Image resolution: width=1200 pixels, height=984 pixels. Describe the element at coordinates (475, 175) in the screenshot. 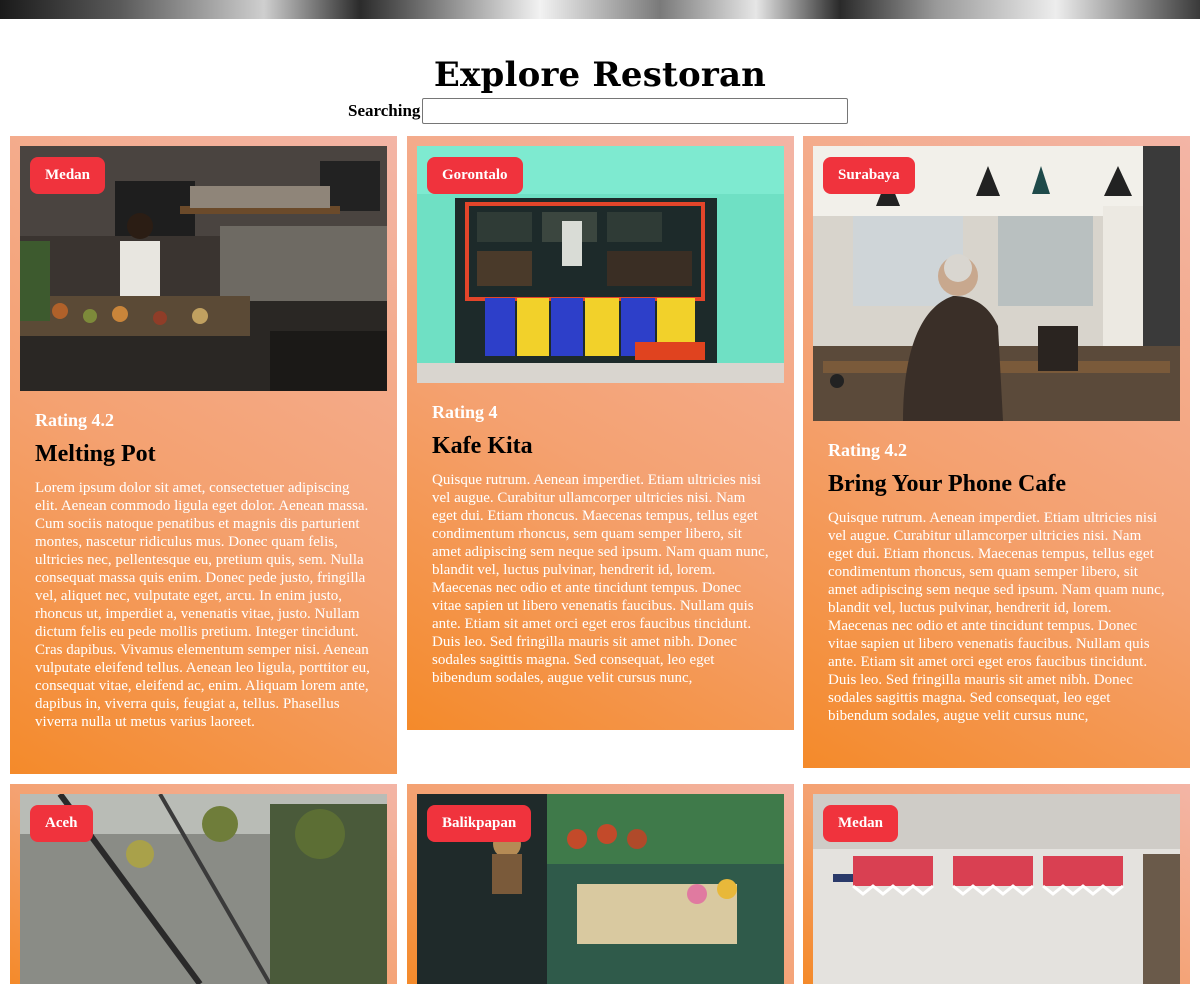

I see `city-badge: Gorontalo` at that location.